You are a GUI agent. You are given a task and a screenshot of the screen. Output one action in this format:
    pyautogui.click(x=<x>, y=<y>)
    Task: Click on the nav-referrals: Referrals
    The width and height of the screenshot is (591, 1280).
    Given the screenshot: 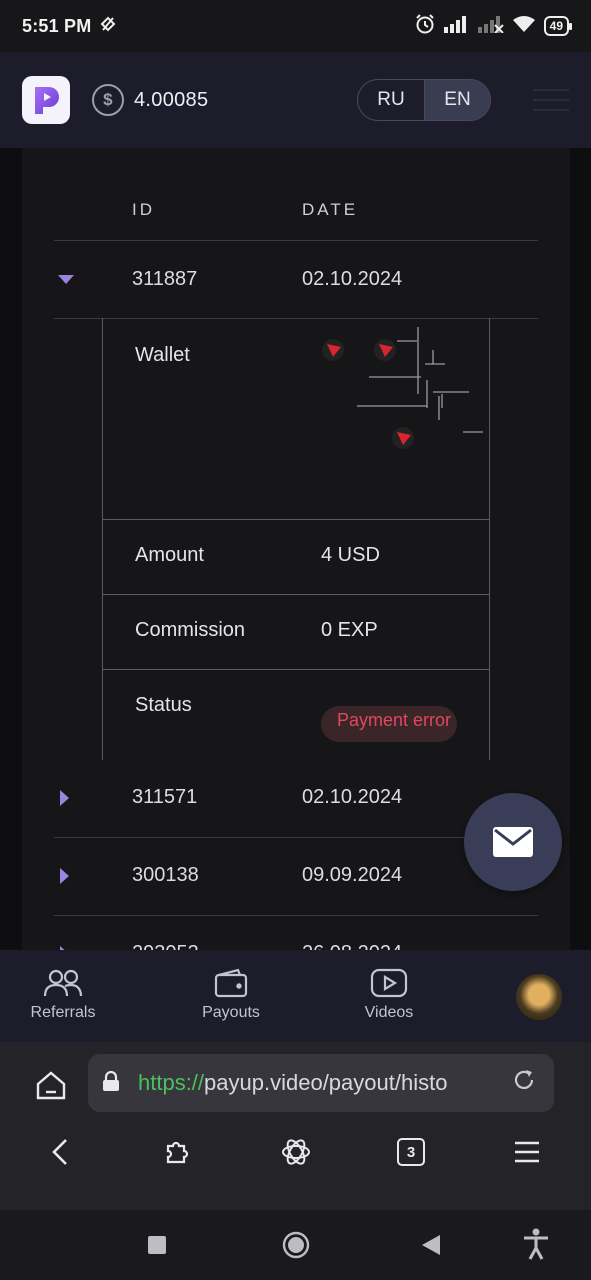 What is the action you would take?
    pyautogui.click(x=63, y=994)
    